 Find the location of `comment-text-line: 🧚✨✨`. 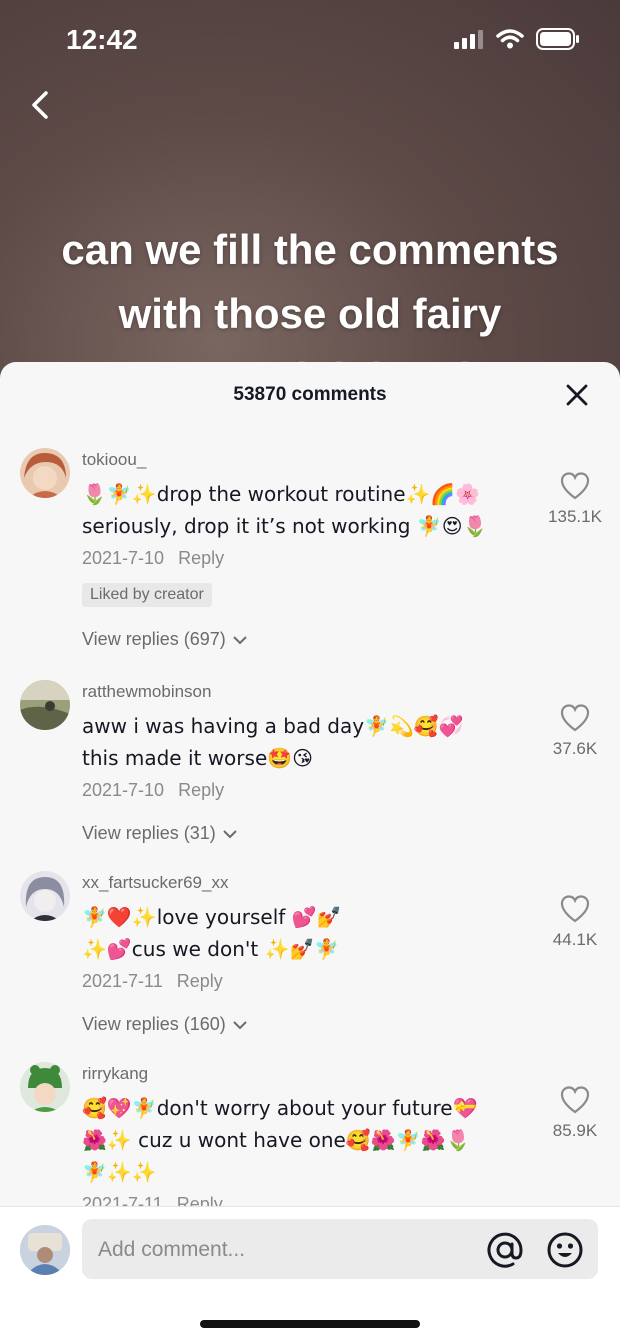

comment-text-line: 🧚✨✨ is located at coordinates (119, 1172).